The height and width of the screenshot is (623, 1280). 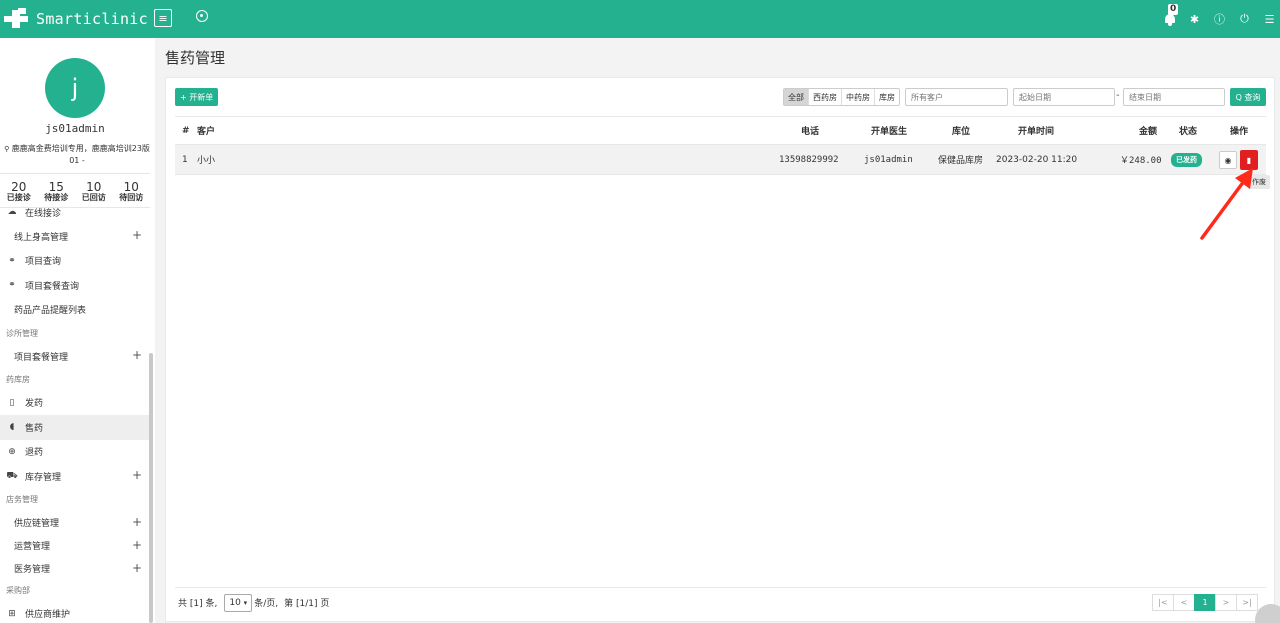 I want to click on customer-select: 所有客户, so click(x=956, y=97).